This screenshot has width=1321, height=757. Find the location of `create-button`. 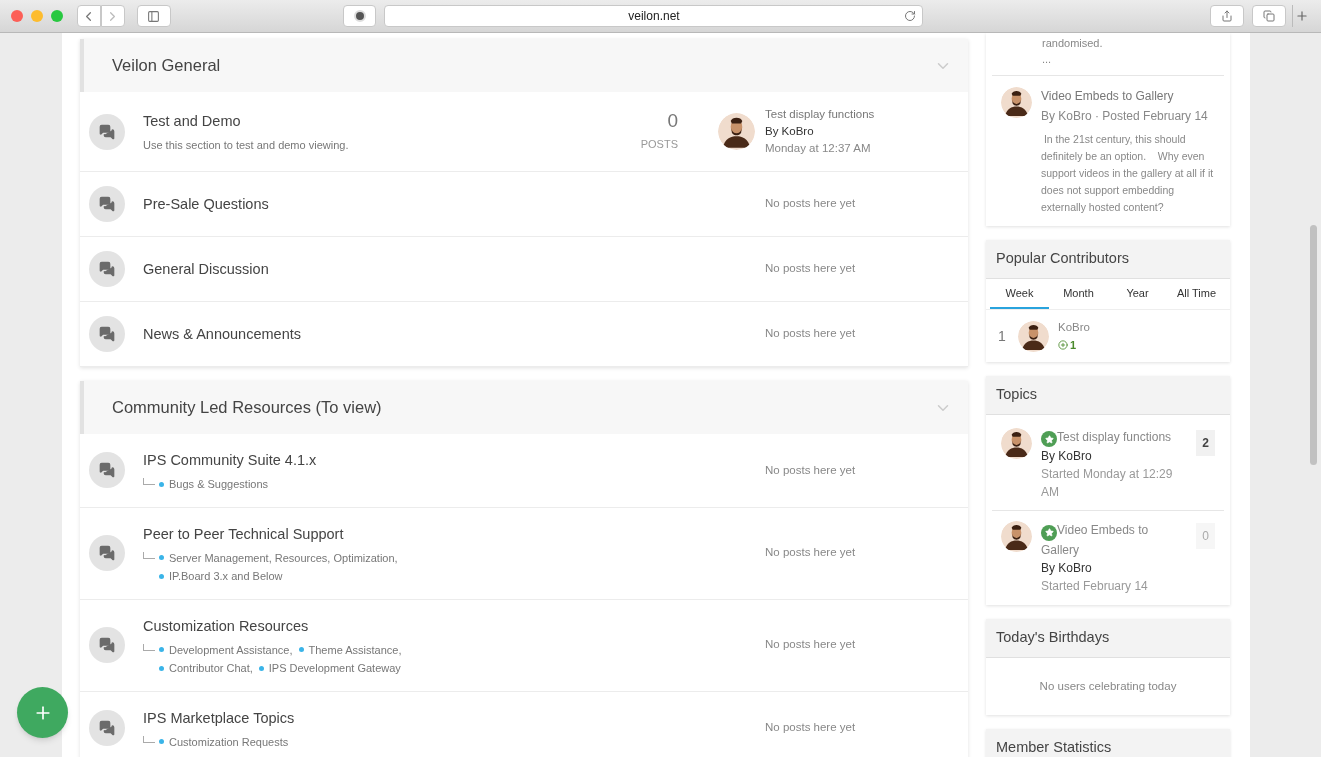

create-button is located at coordinates (42, 712).